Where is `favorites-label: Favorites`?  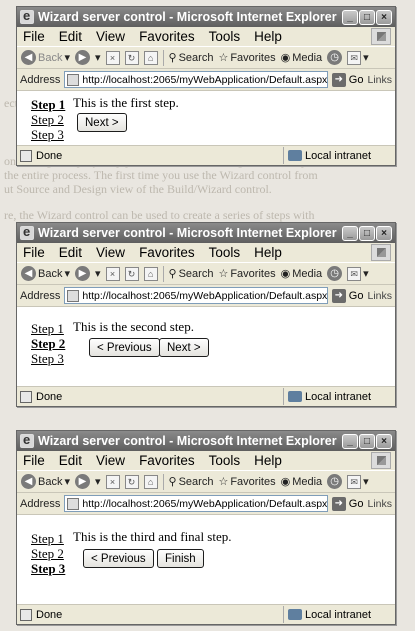
favorites-label: Favorites is located at coordinates (253, 273).